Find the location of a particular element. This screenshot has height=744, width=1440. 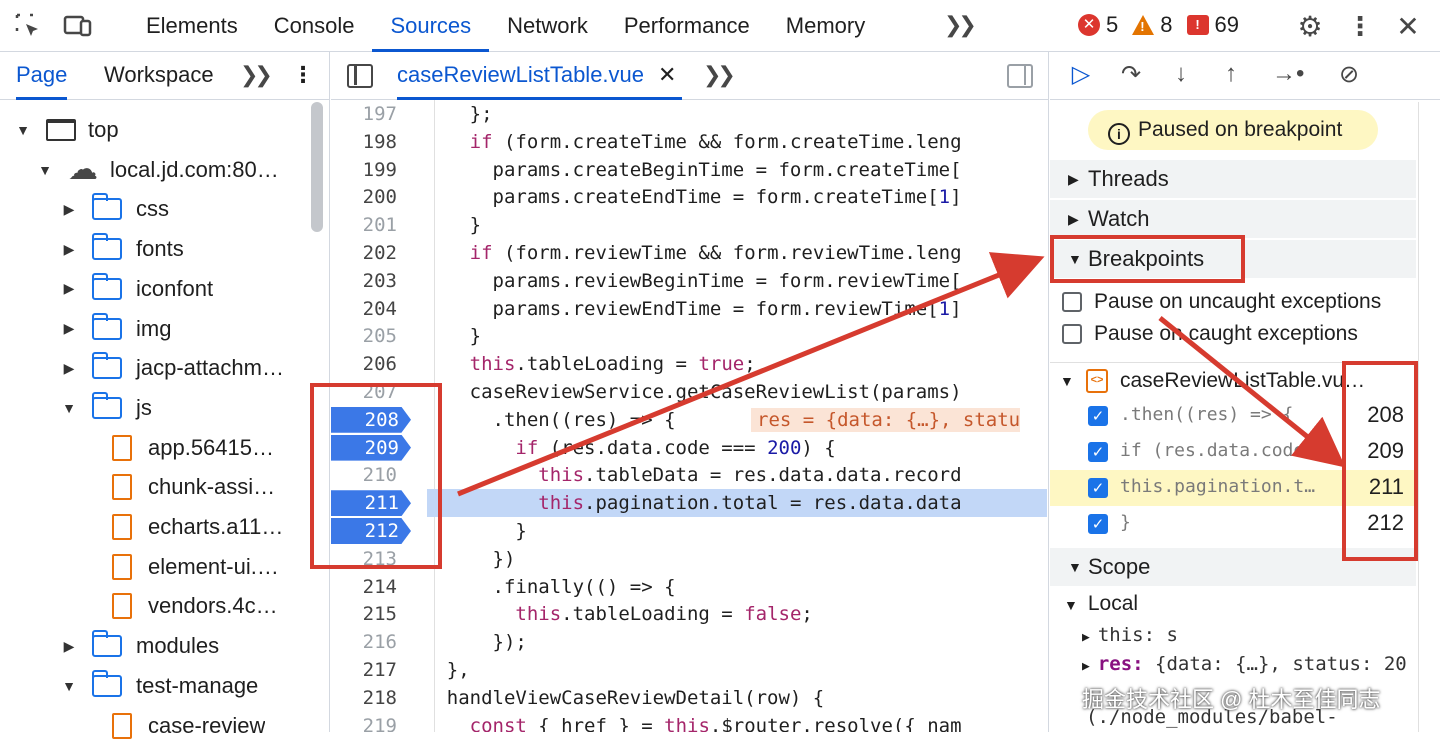

tab-page: Page is located at coordinates (42, 76).